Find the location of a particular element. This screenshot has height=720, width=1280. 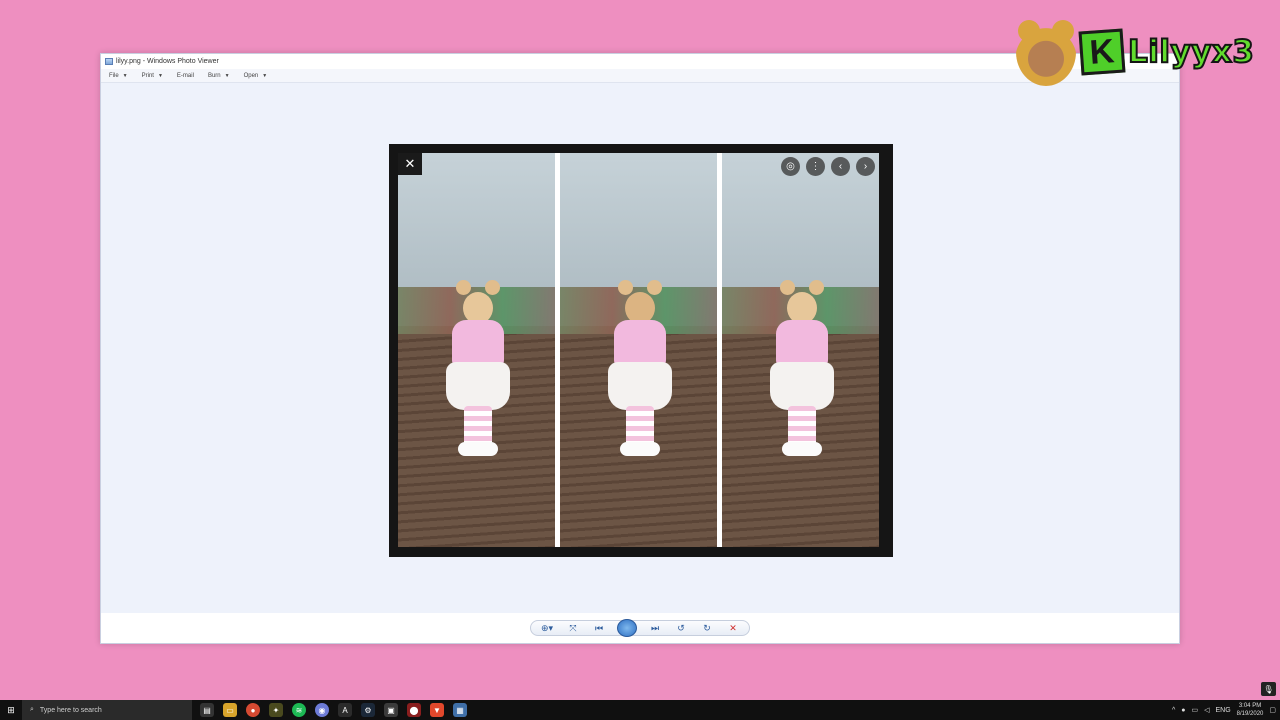

menu-open-label: Open is located at coordinates (251, 75).